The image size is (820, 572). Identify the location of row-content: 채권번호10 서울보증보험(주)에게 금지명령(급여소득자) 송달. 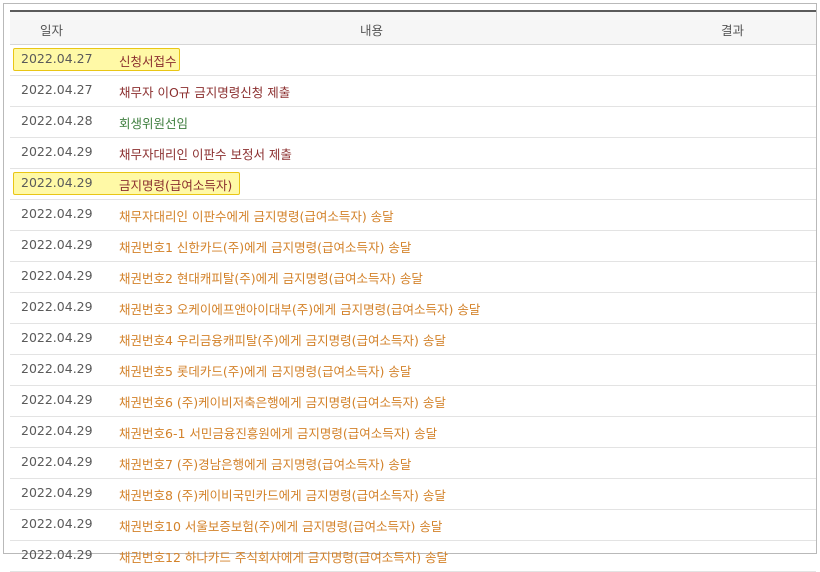
(281, 526).